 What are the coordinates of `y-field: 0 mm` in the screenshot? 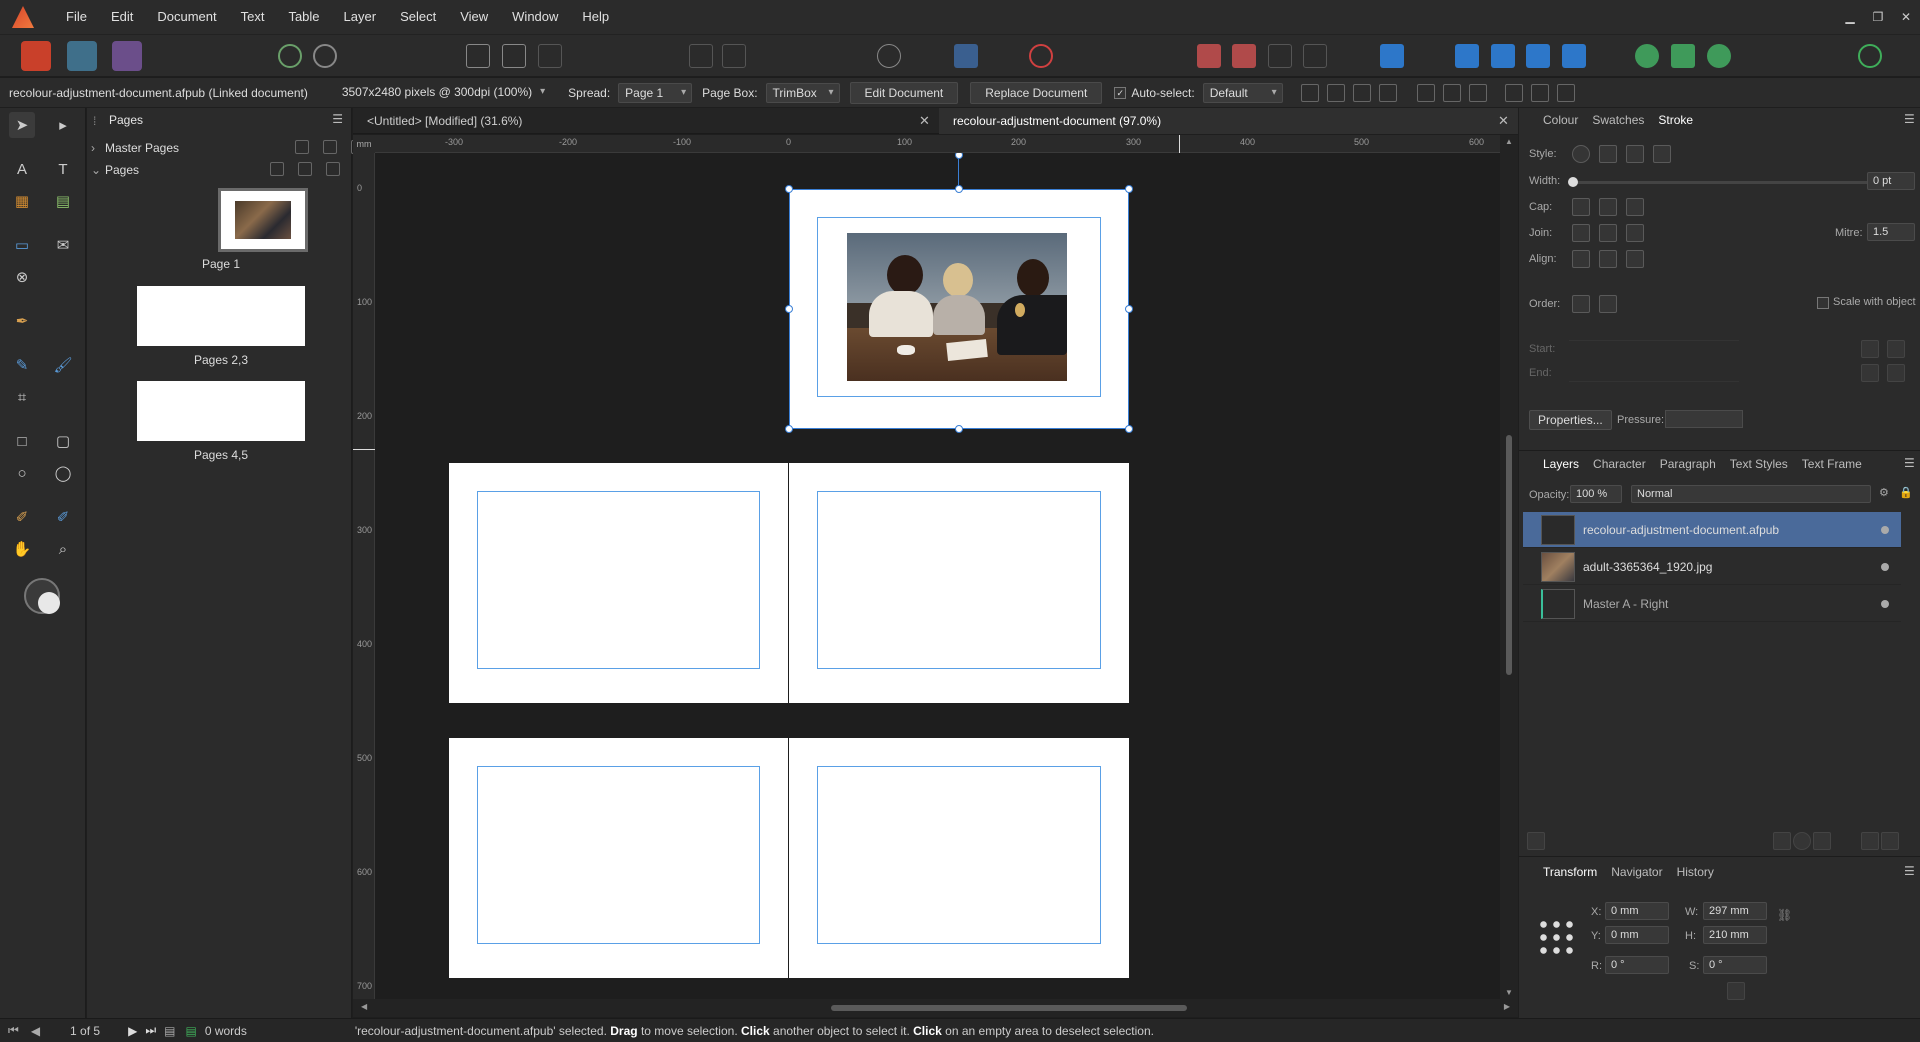 It's located at (1637, 935).